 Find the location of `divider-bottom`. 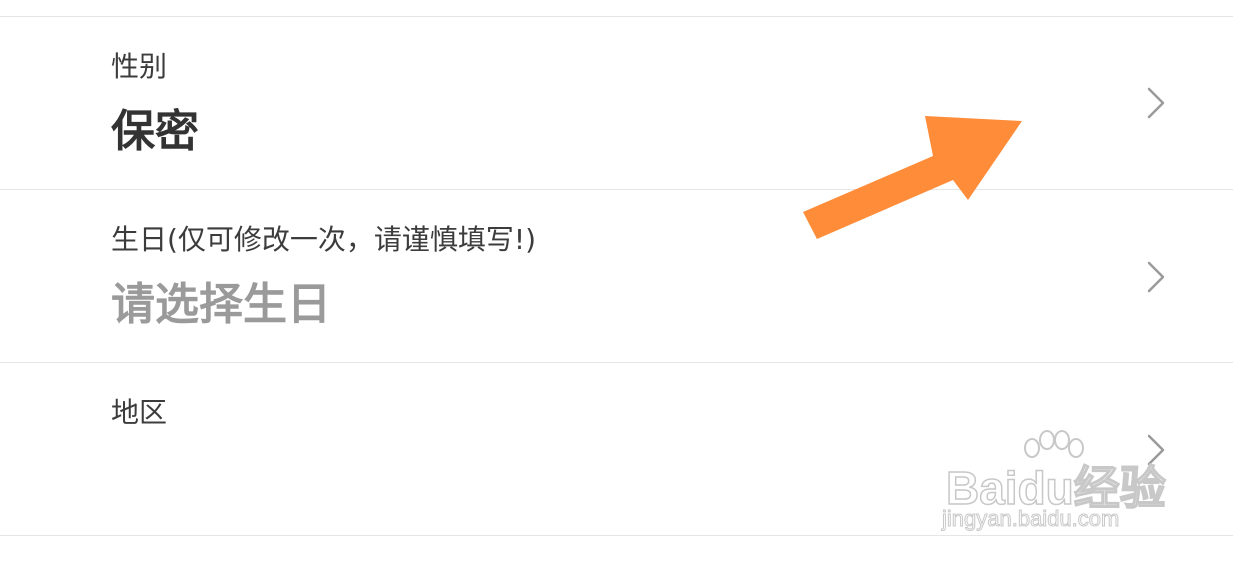

divider-bottom is located at coordinates (616, 535).